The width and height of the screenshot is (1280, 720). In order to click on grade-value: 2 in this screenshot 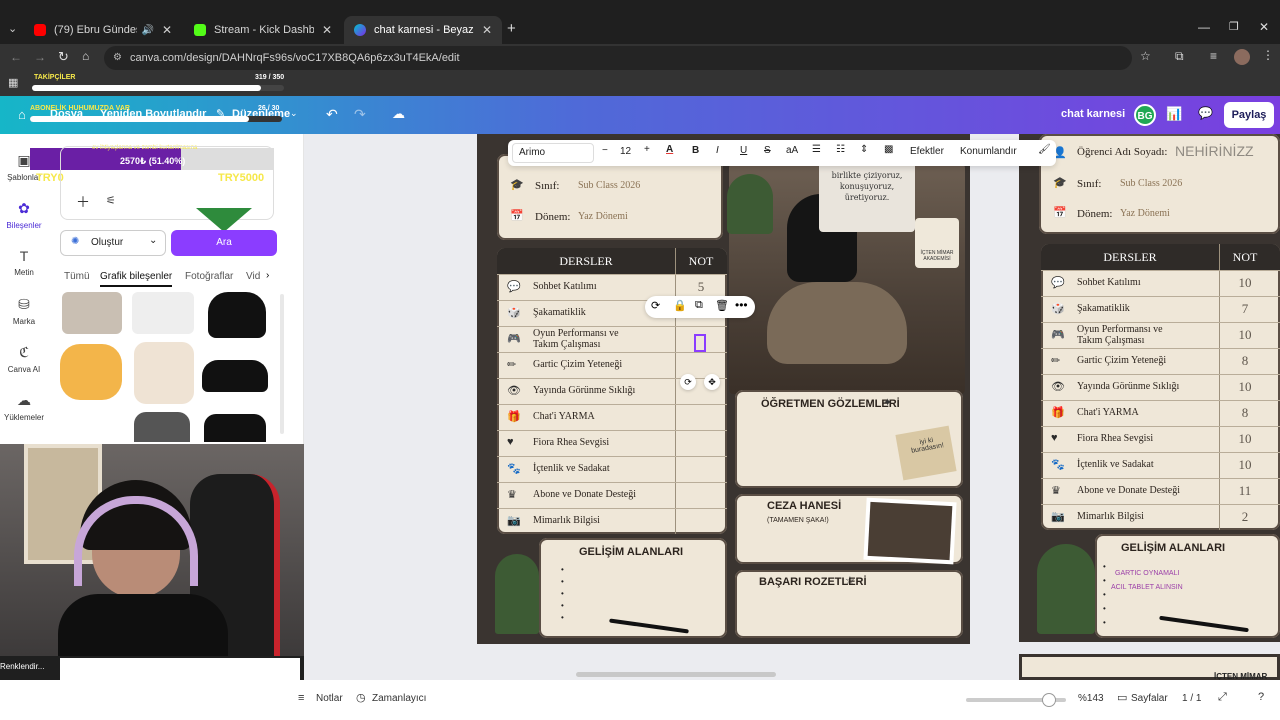, I will do `click(1245, 517)`.